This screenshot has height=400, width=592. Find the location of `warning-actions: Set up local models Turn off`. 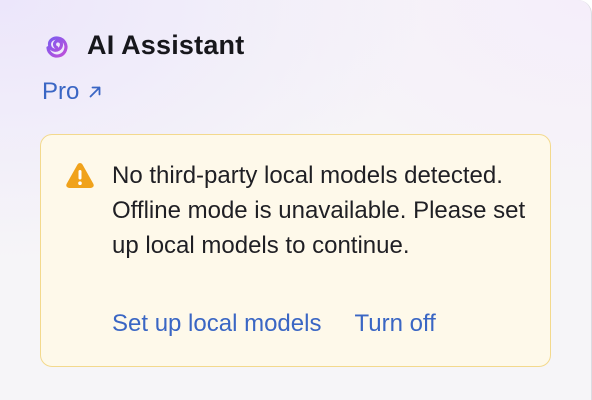

warning-actions: Set up local models Turn off is located at coordinates (274, 324).